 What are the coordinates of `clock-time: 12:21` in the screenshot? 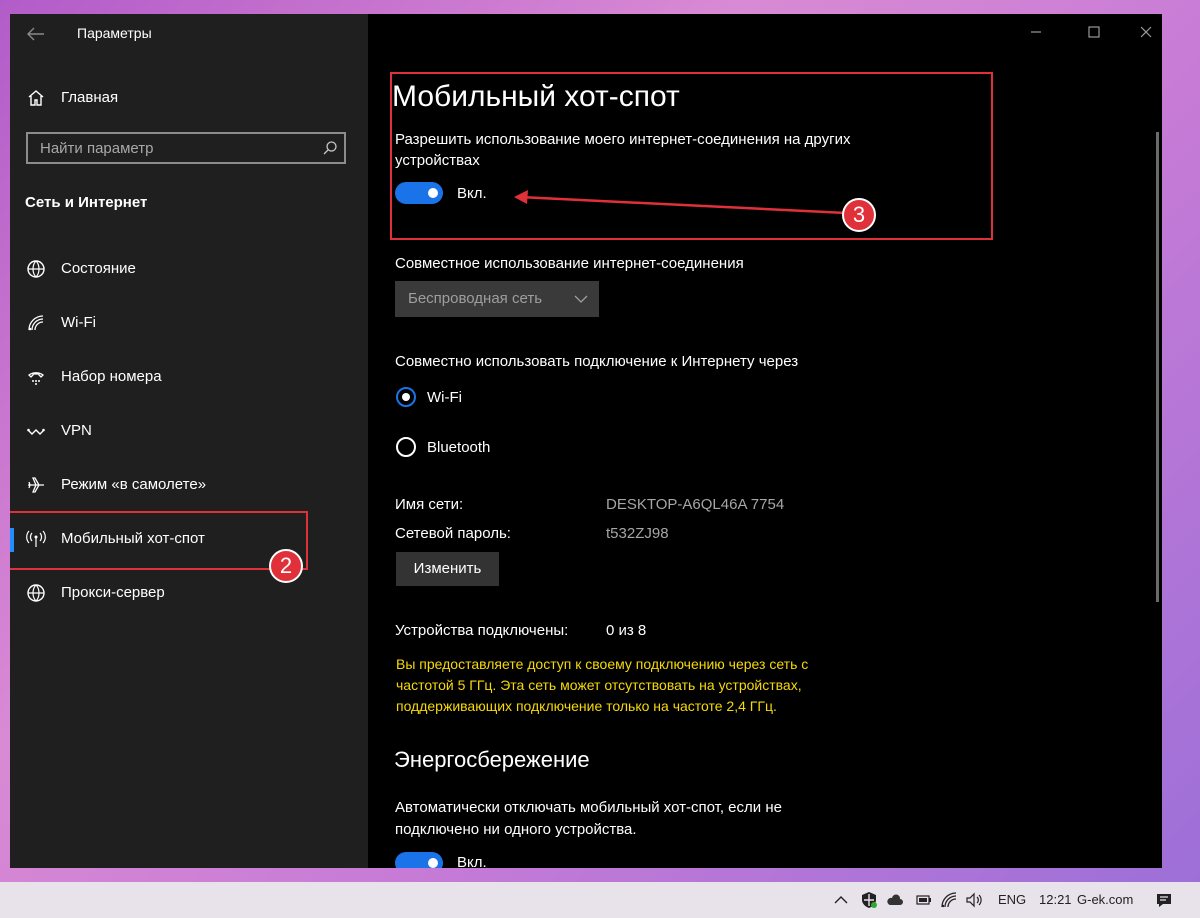 It's located at (1055, 899).